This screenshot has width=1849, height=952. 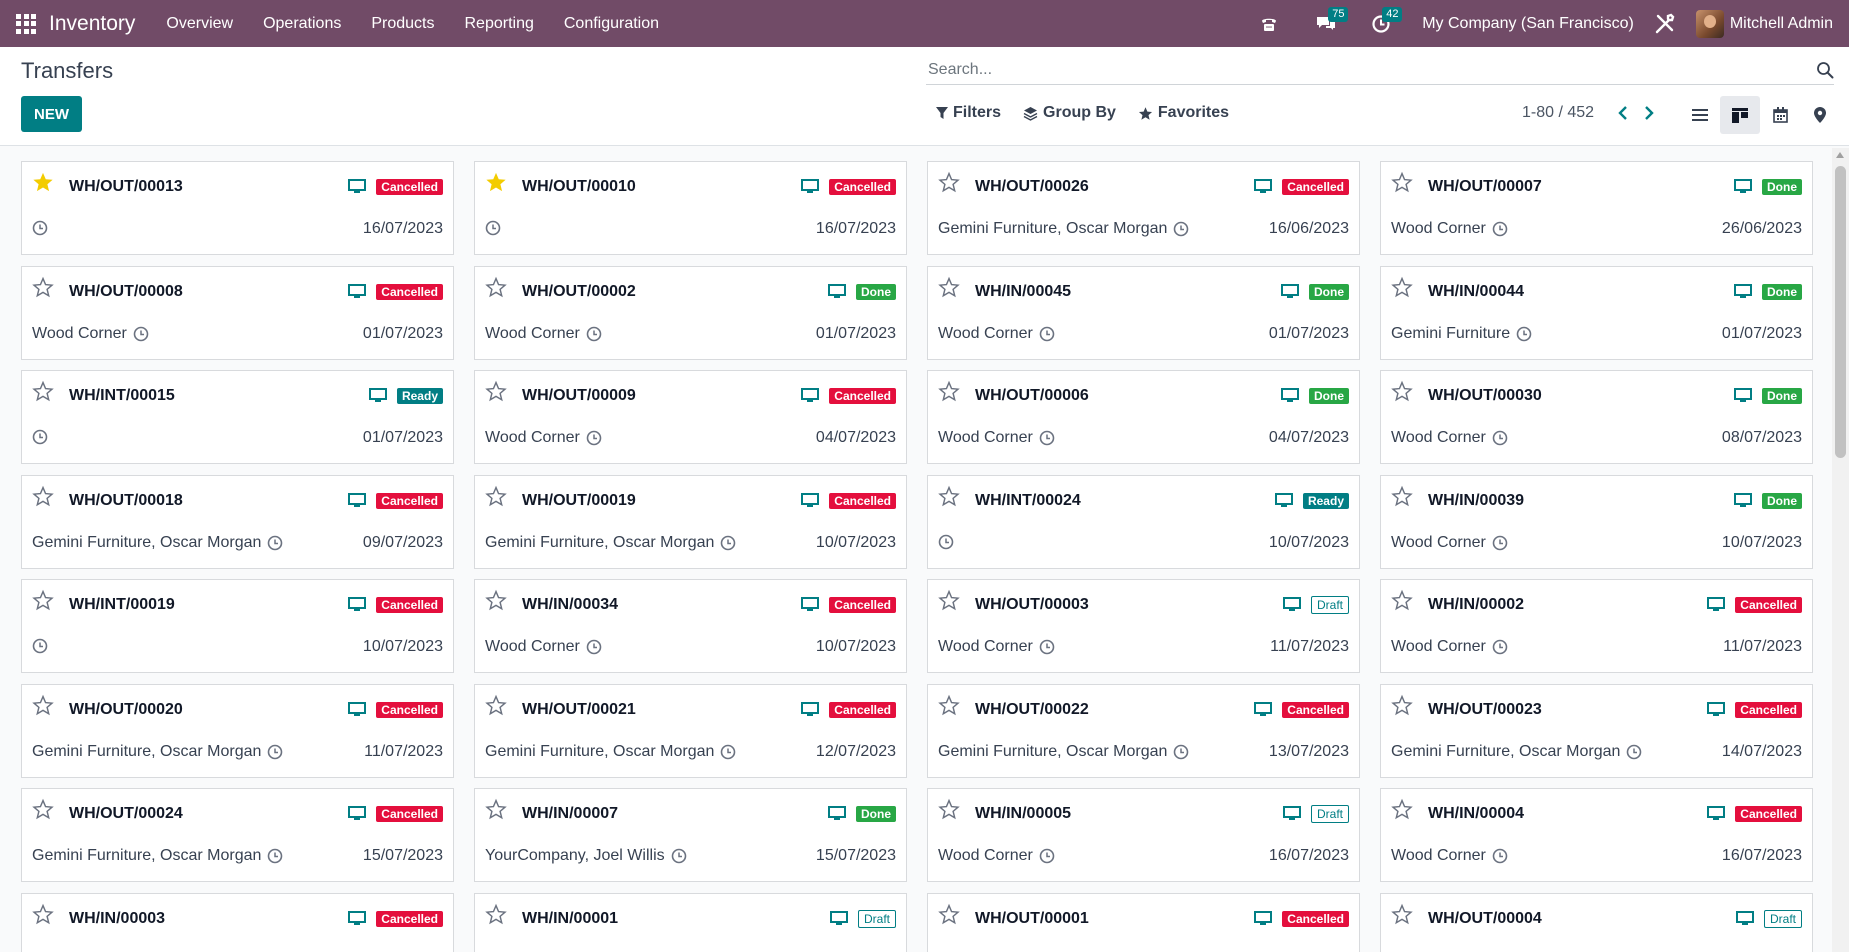 I want to click on transfer-card: WH/OUT/00001 Cancelled, so click(x=1143, y=922).